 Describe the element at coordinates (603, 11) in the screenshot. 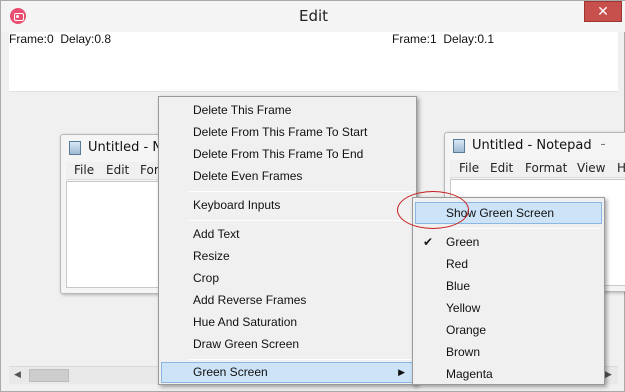

I see `close-button: ✕` at that location.